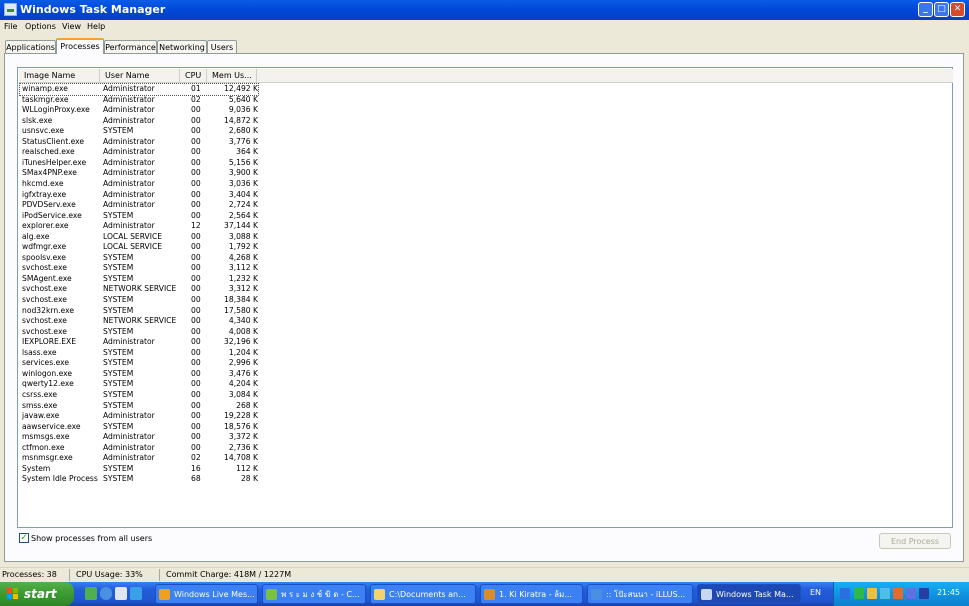 The image size is (969, 606). Describe the element at coordinates (136, 593) in the screenshot. I see `messenger-icon` at that location.